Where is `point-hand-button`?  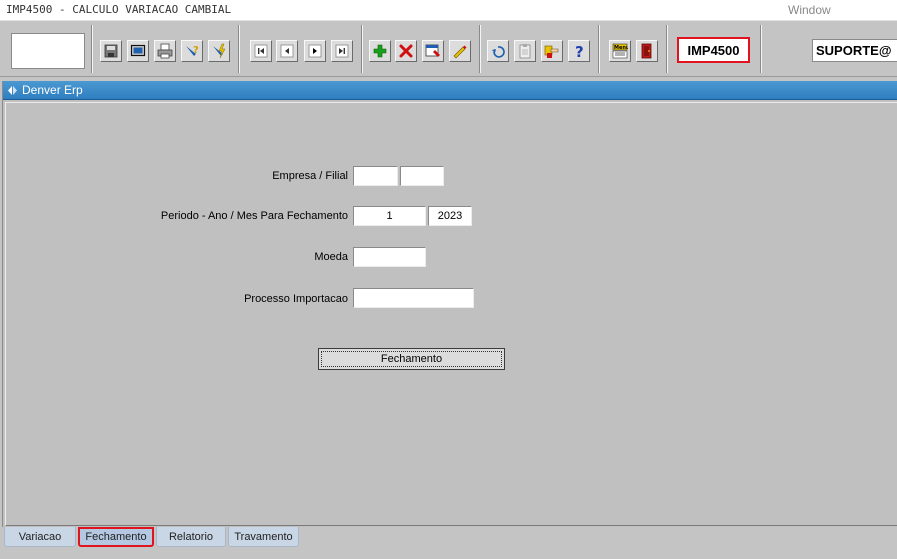
point-hand-button is located at coordinates (552, 51).